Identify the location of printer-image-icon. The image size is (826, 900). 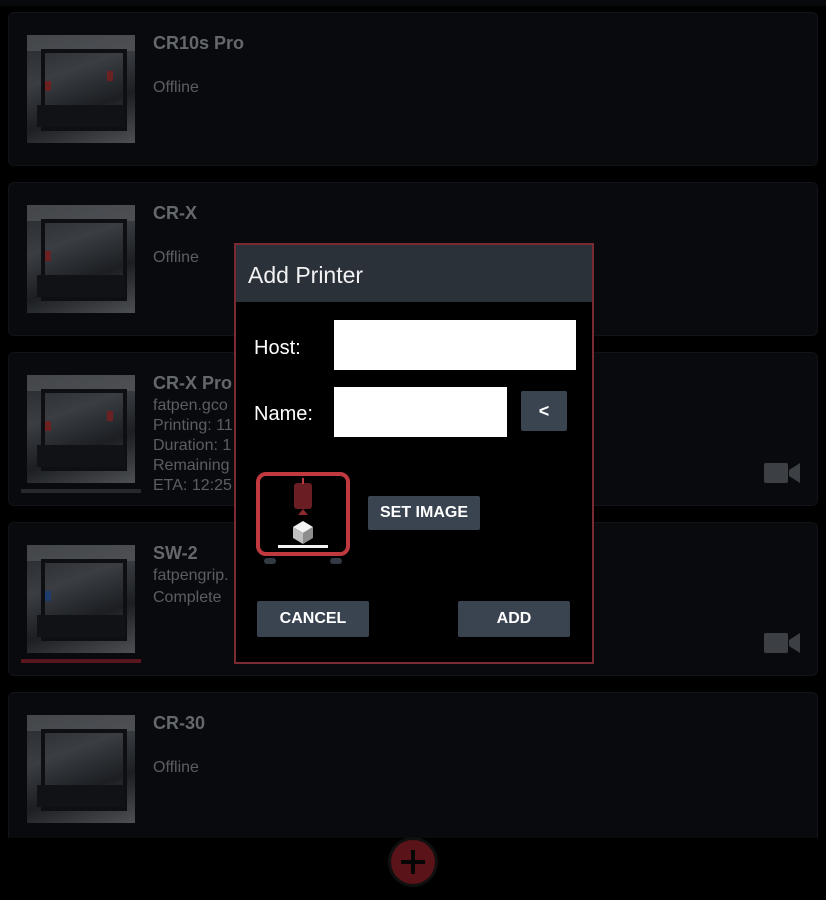
(303, 519).